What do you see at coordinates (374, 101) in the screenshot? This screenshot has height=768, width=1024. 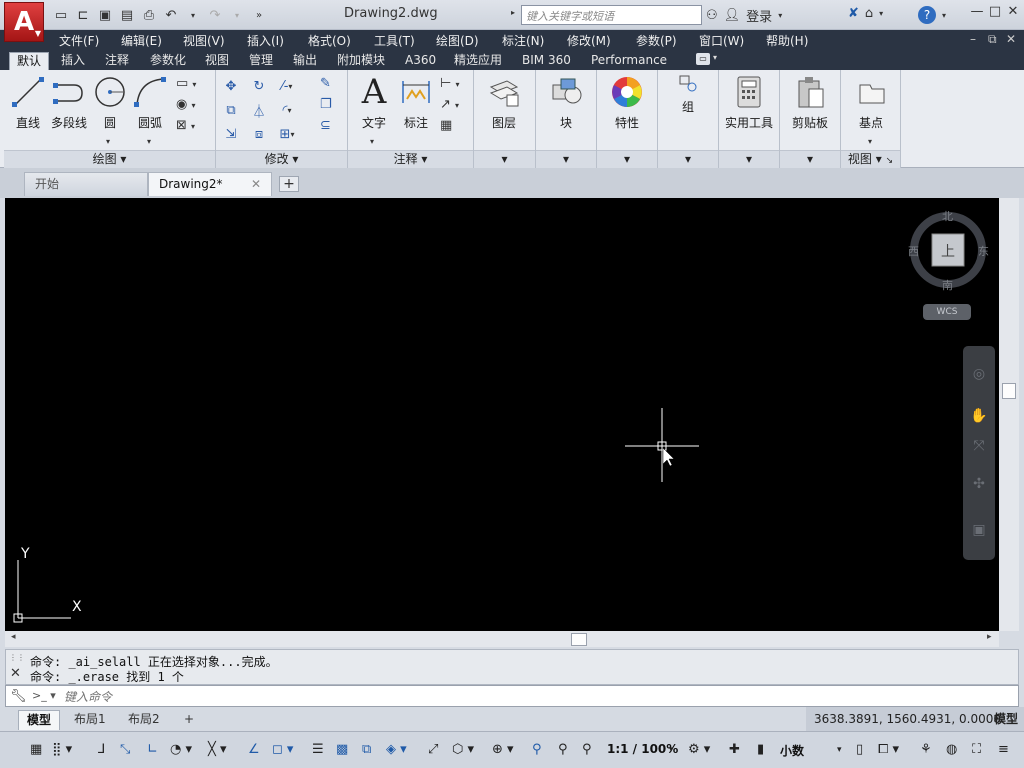 I see `text-button: A 文字` at bounding box center [374, 101].